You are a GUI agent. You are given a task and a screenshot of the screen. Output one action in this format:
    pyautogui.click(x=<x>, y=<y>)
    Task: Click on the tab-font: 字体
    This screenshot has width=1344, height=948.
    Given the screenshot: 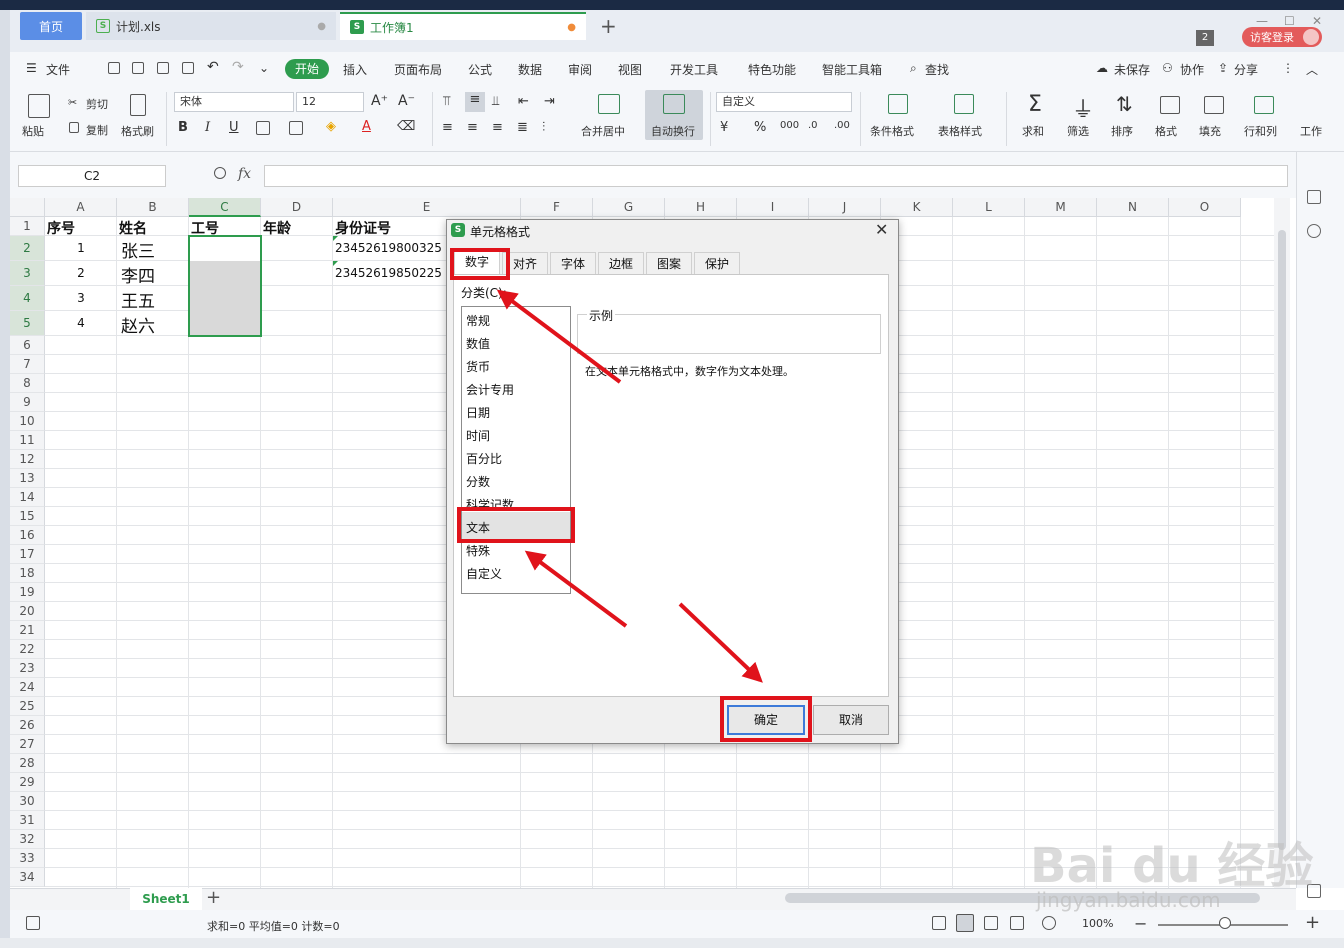 What is the action you would take?
    pyautogui.click(x=573, y=263)
    